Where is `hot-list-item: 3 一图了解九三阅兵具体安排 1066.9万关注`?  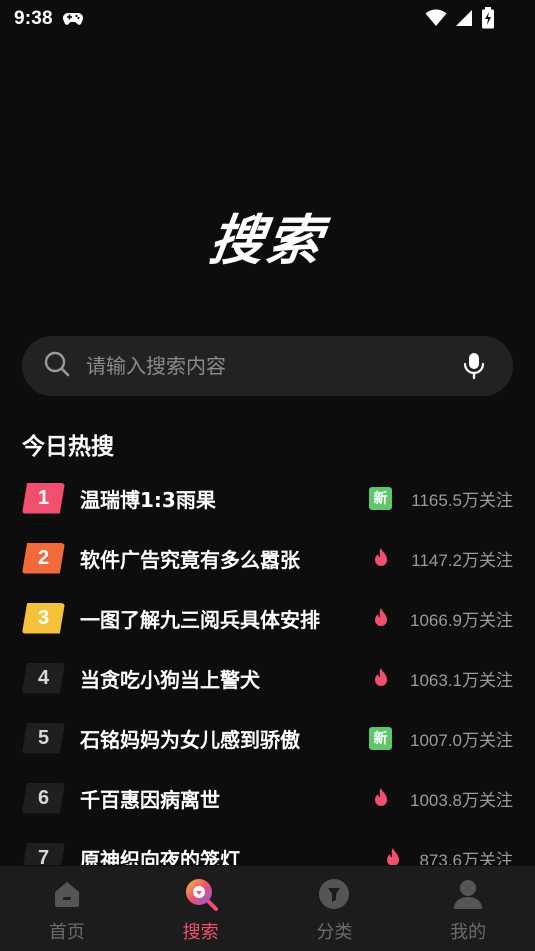 hot-list-item: 3 一图了解九三阅兵具体安排 1066.9万关注 is located at coordinates (267, 618).